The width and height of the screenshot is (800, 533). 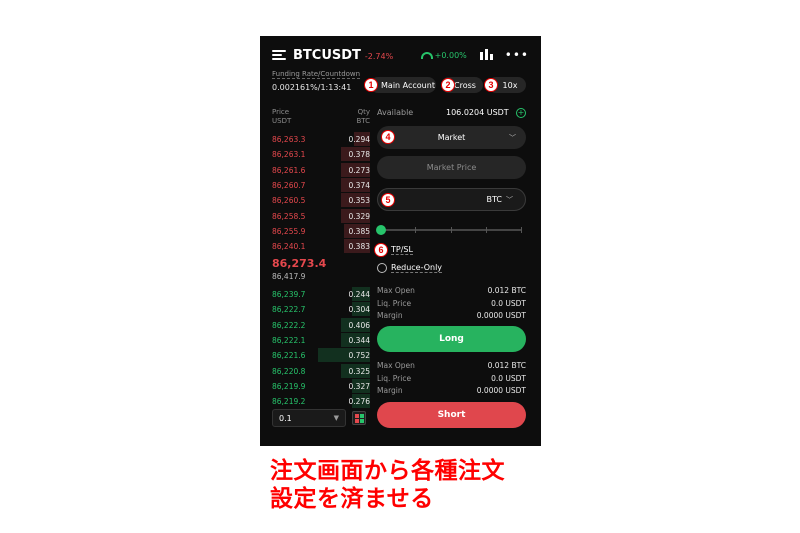 What do you see at coordinates (359, 402) in the screenshot?
I see `bid-qty: 0.276` at bounding box center [359, 402].